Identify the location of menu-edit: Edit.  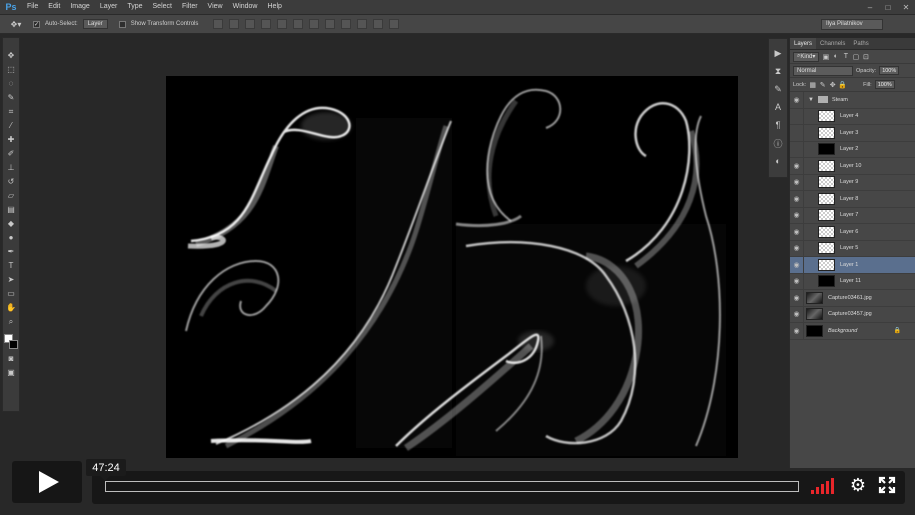
(54, 7).